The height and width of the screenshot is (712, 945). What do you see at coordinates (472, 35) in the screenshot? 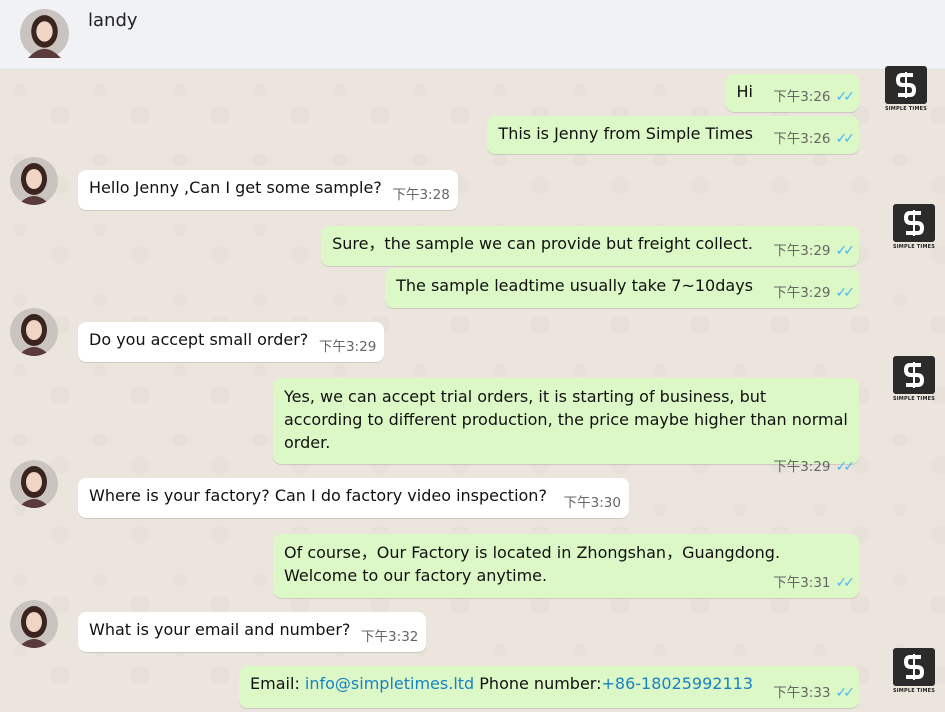
I see `chat-header: landy` at bounding box center [472, 35].